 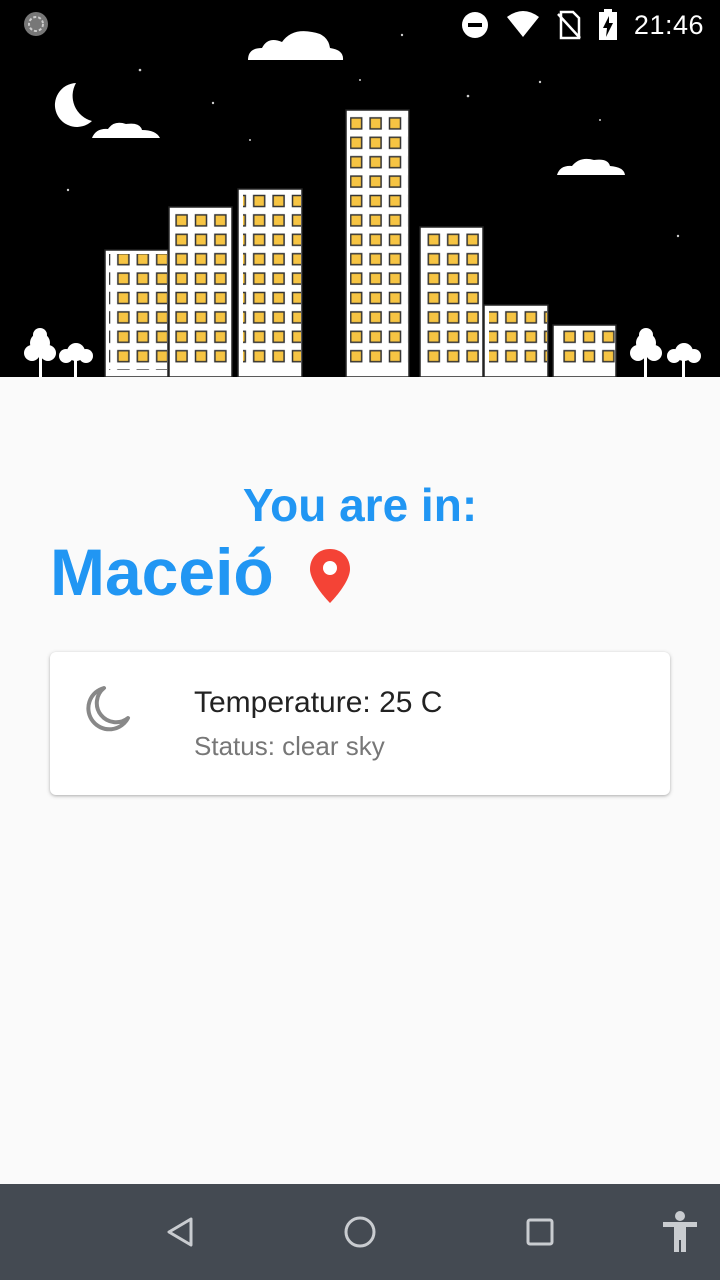 I want to click on weather-card: Temperature: 25 C Status: clear sky, so click(x=360, y=723).